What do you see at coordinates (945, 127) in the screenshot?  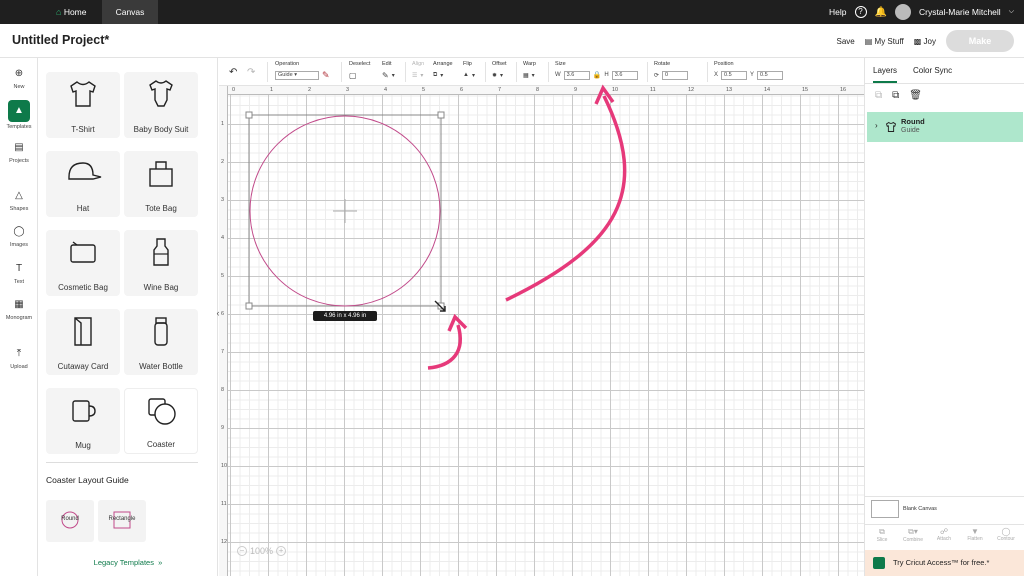 I see `layer-item-round: › Round Guide` at bounding box center [945, 127].